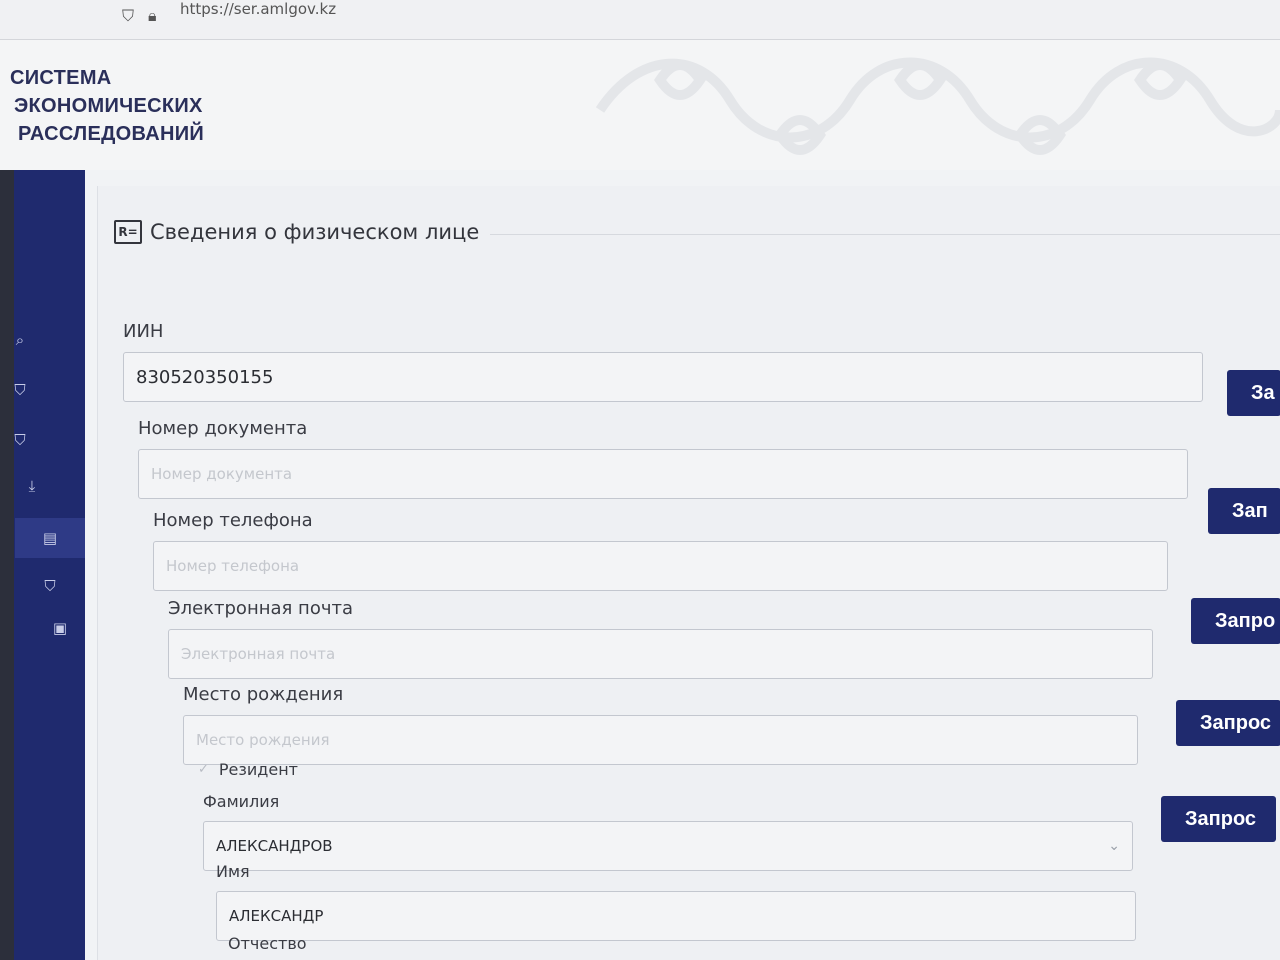 The image size is (1280, 960). What do you see at coordinates (42, 565) in the screenshot?
I see `sidebar: ⌕ ⛉ ⛉ ⤓ ▤ ⛉ ▣` at bounding box center [42, 565].